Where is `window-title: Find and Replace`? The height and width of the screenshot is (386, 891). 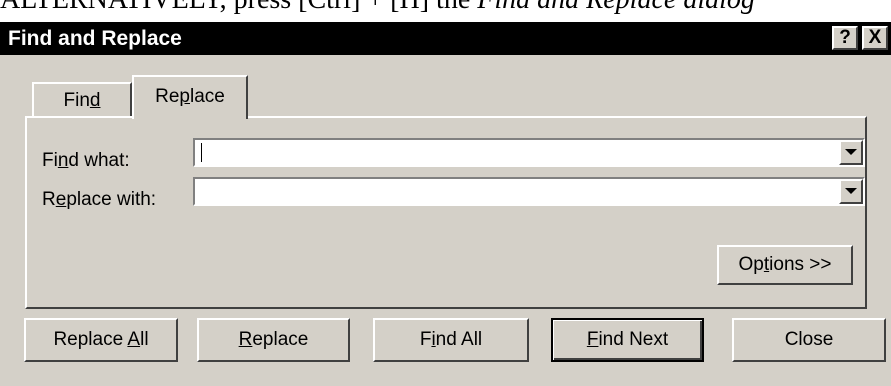 window-title: Find and Replace is located at coordinates (95, 38).